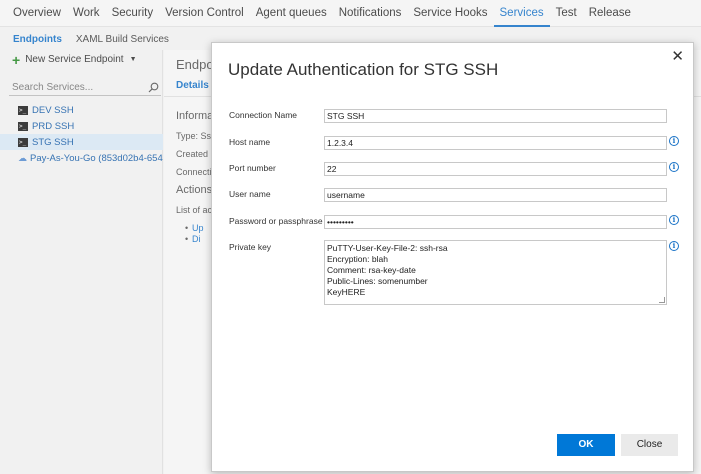  I want to click on connection-name-row: Connection Name STG SSH, so click(458, 117).